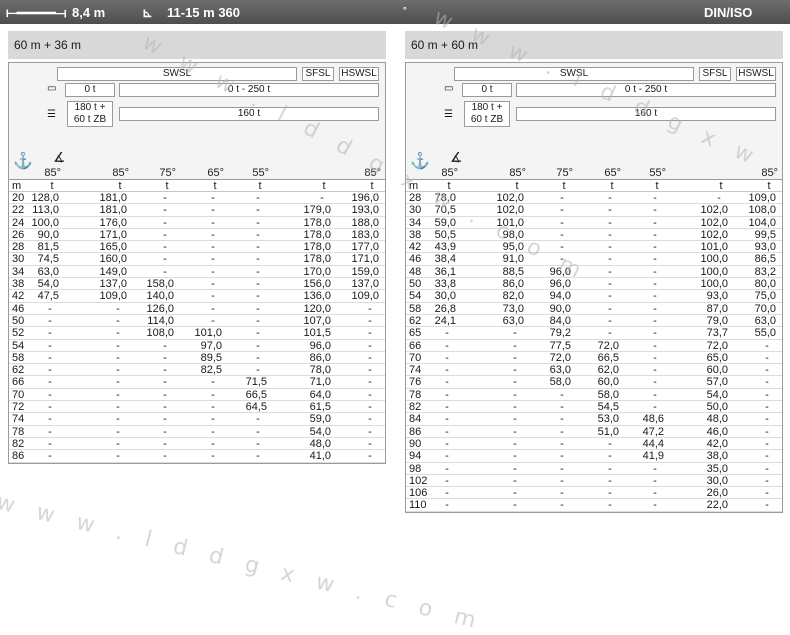 The image size is (790, 635). Describe the element at coordinates (756, 74) in the screenshot. I see `hswsl-label: HSWSL` at that location.